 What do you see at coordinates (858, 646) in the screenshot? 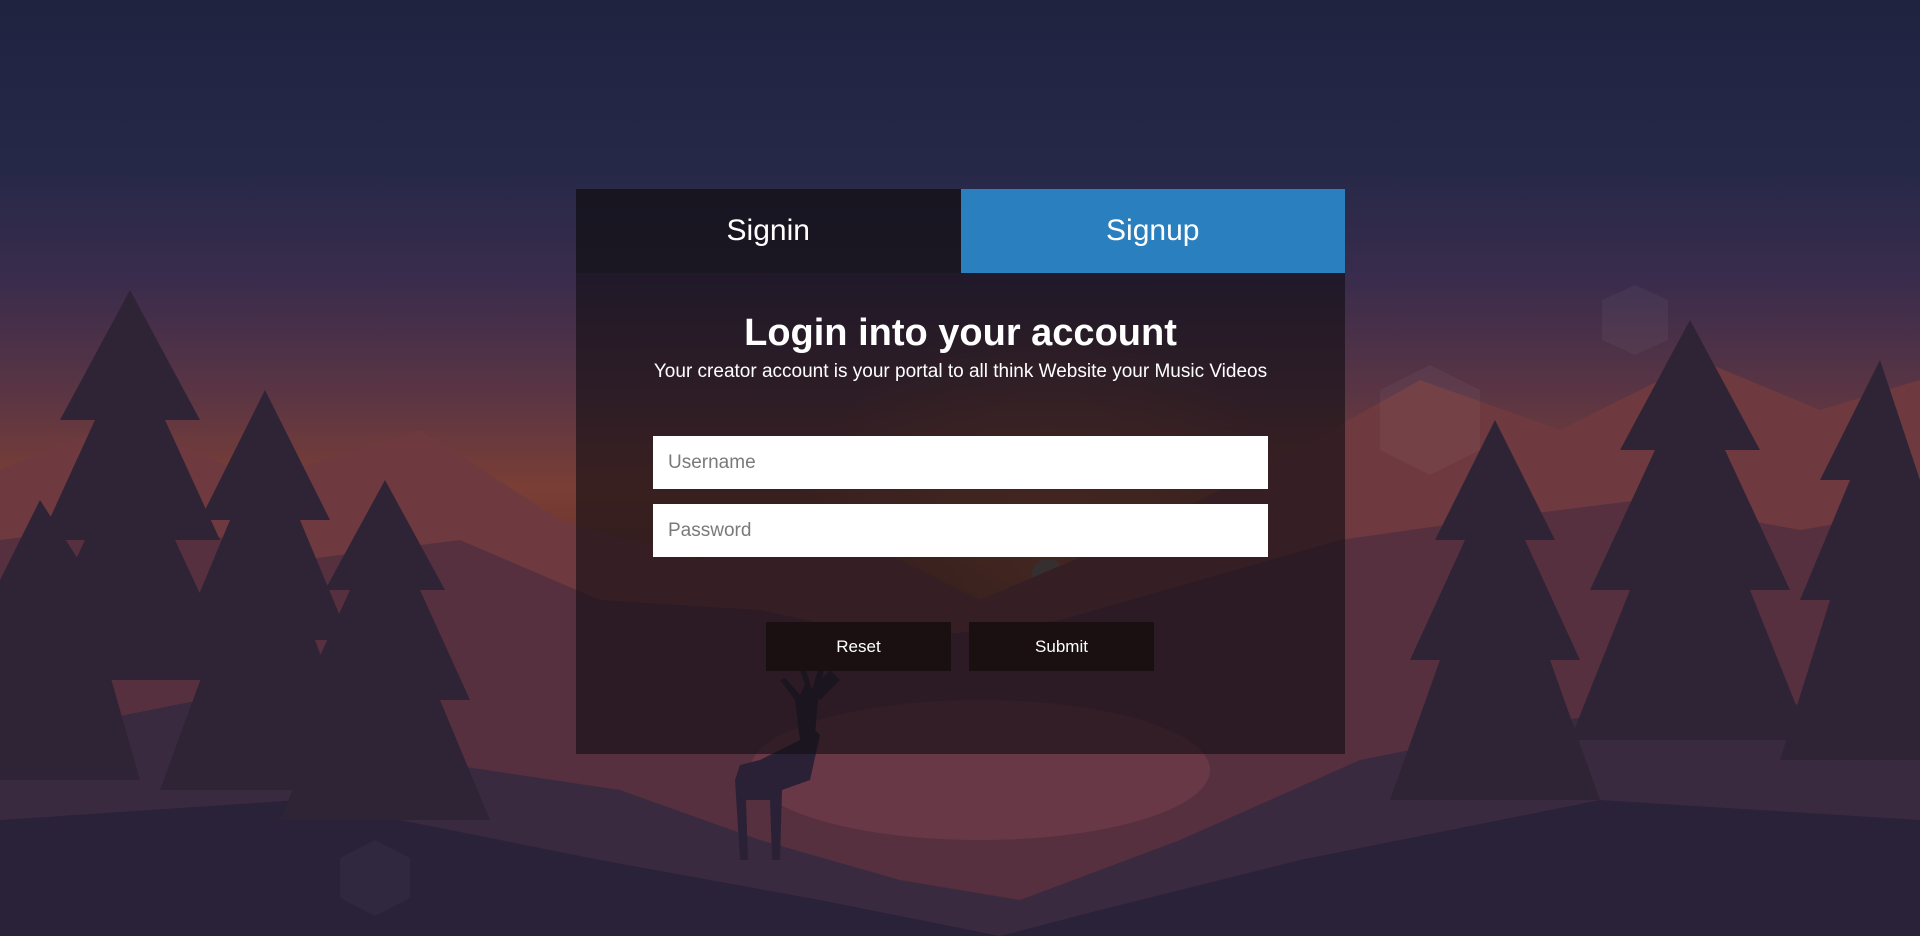
I see `reset-button: Reset` at bounding box center [858, 646].